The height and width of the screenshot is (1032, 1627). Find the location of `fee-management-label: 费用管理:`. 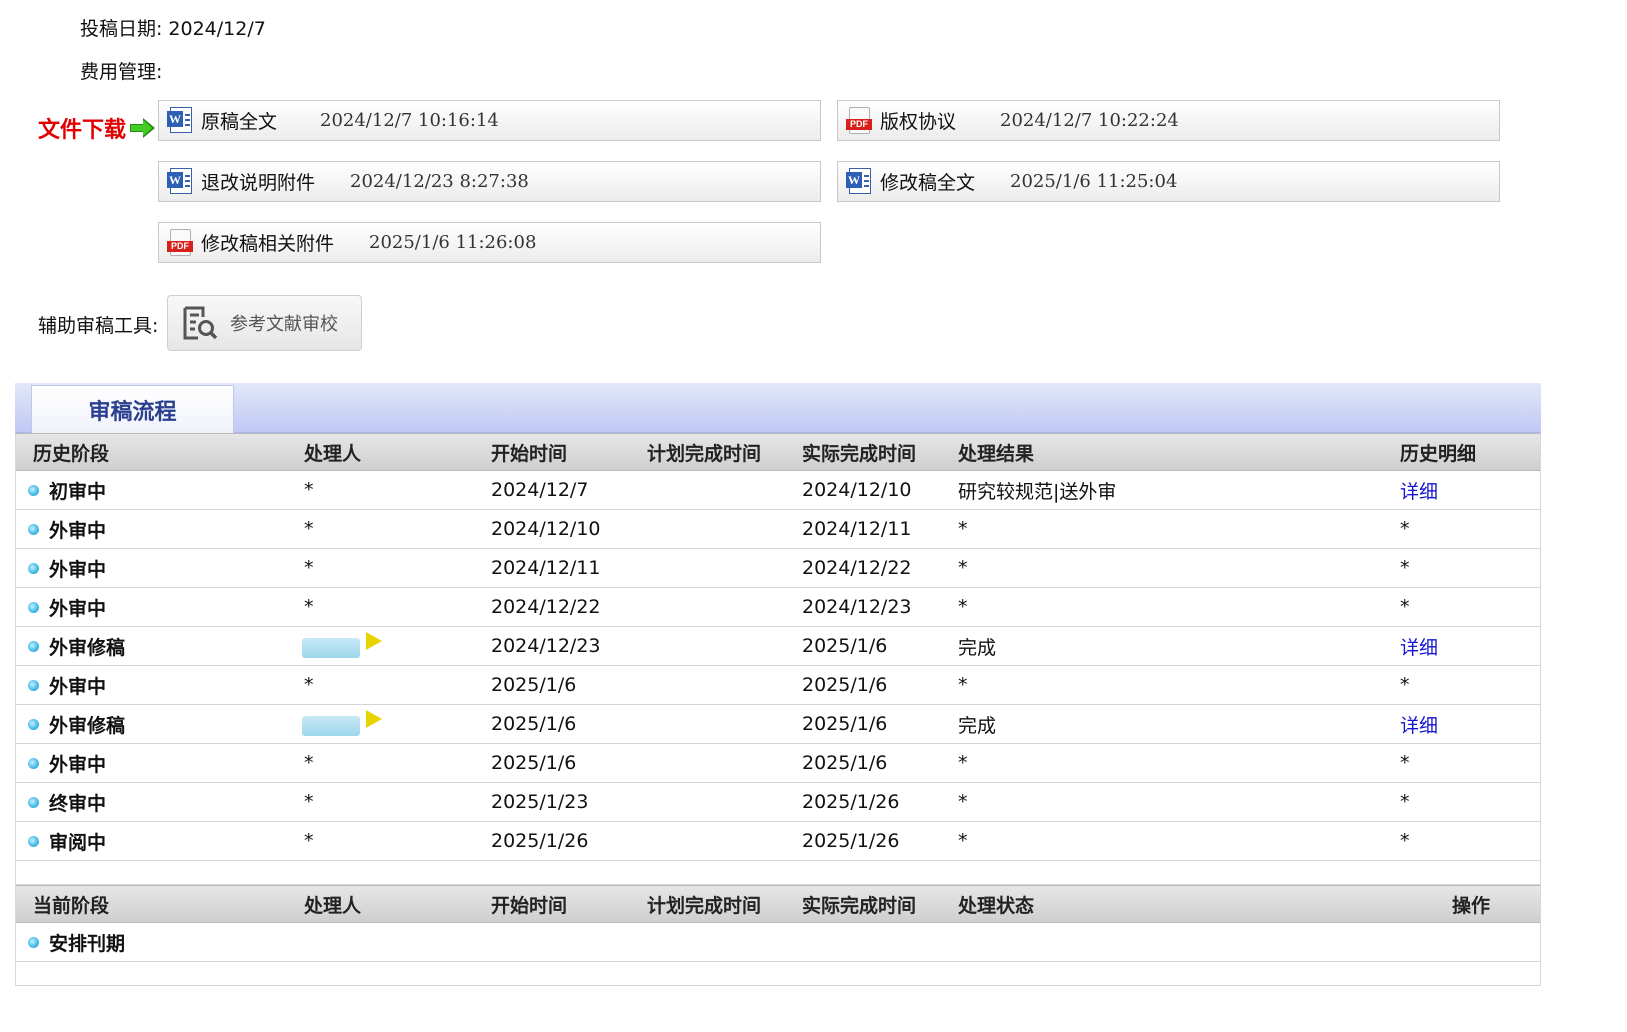

fee-management-label: 费用管理: is located at coordinates (121, 72).